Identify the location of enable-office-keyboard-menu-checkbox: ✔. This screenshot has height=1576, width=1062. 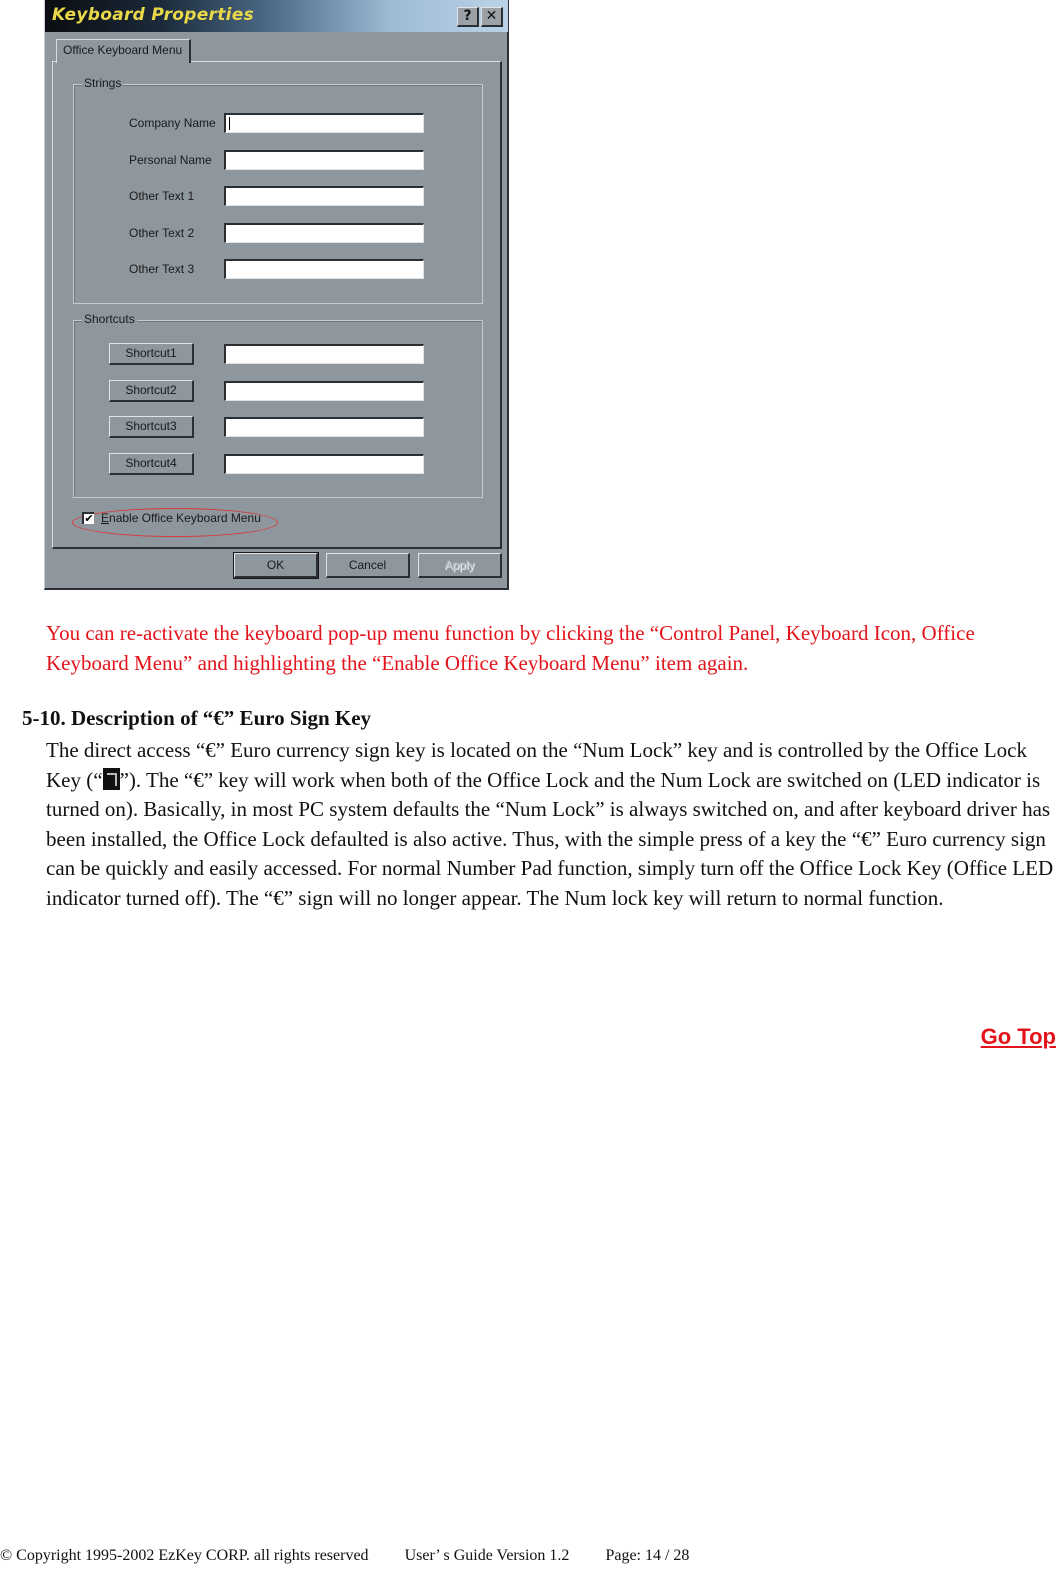
(88, 518).